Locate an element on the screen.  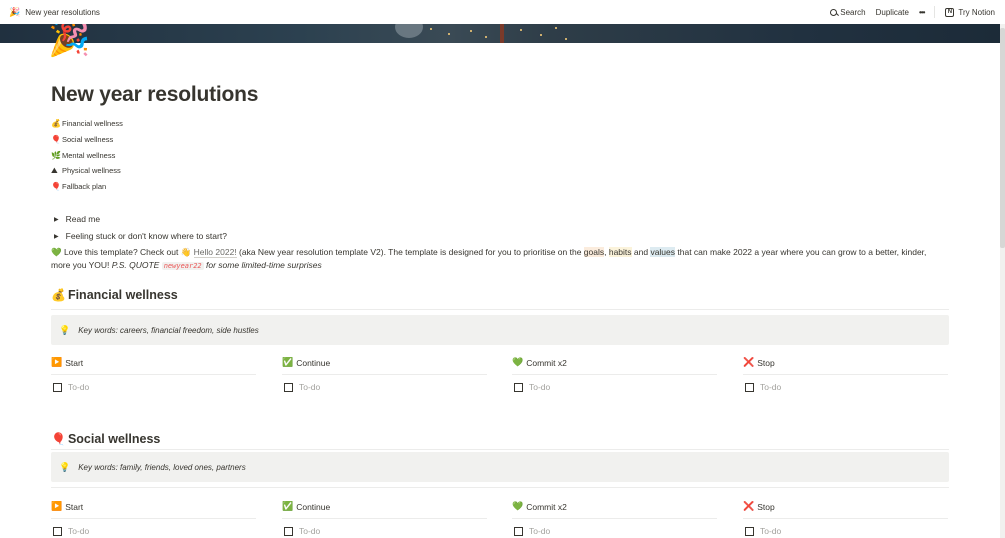
try-notion-button: N Try Notion is located at coordinates (970, 12).